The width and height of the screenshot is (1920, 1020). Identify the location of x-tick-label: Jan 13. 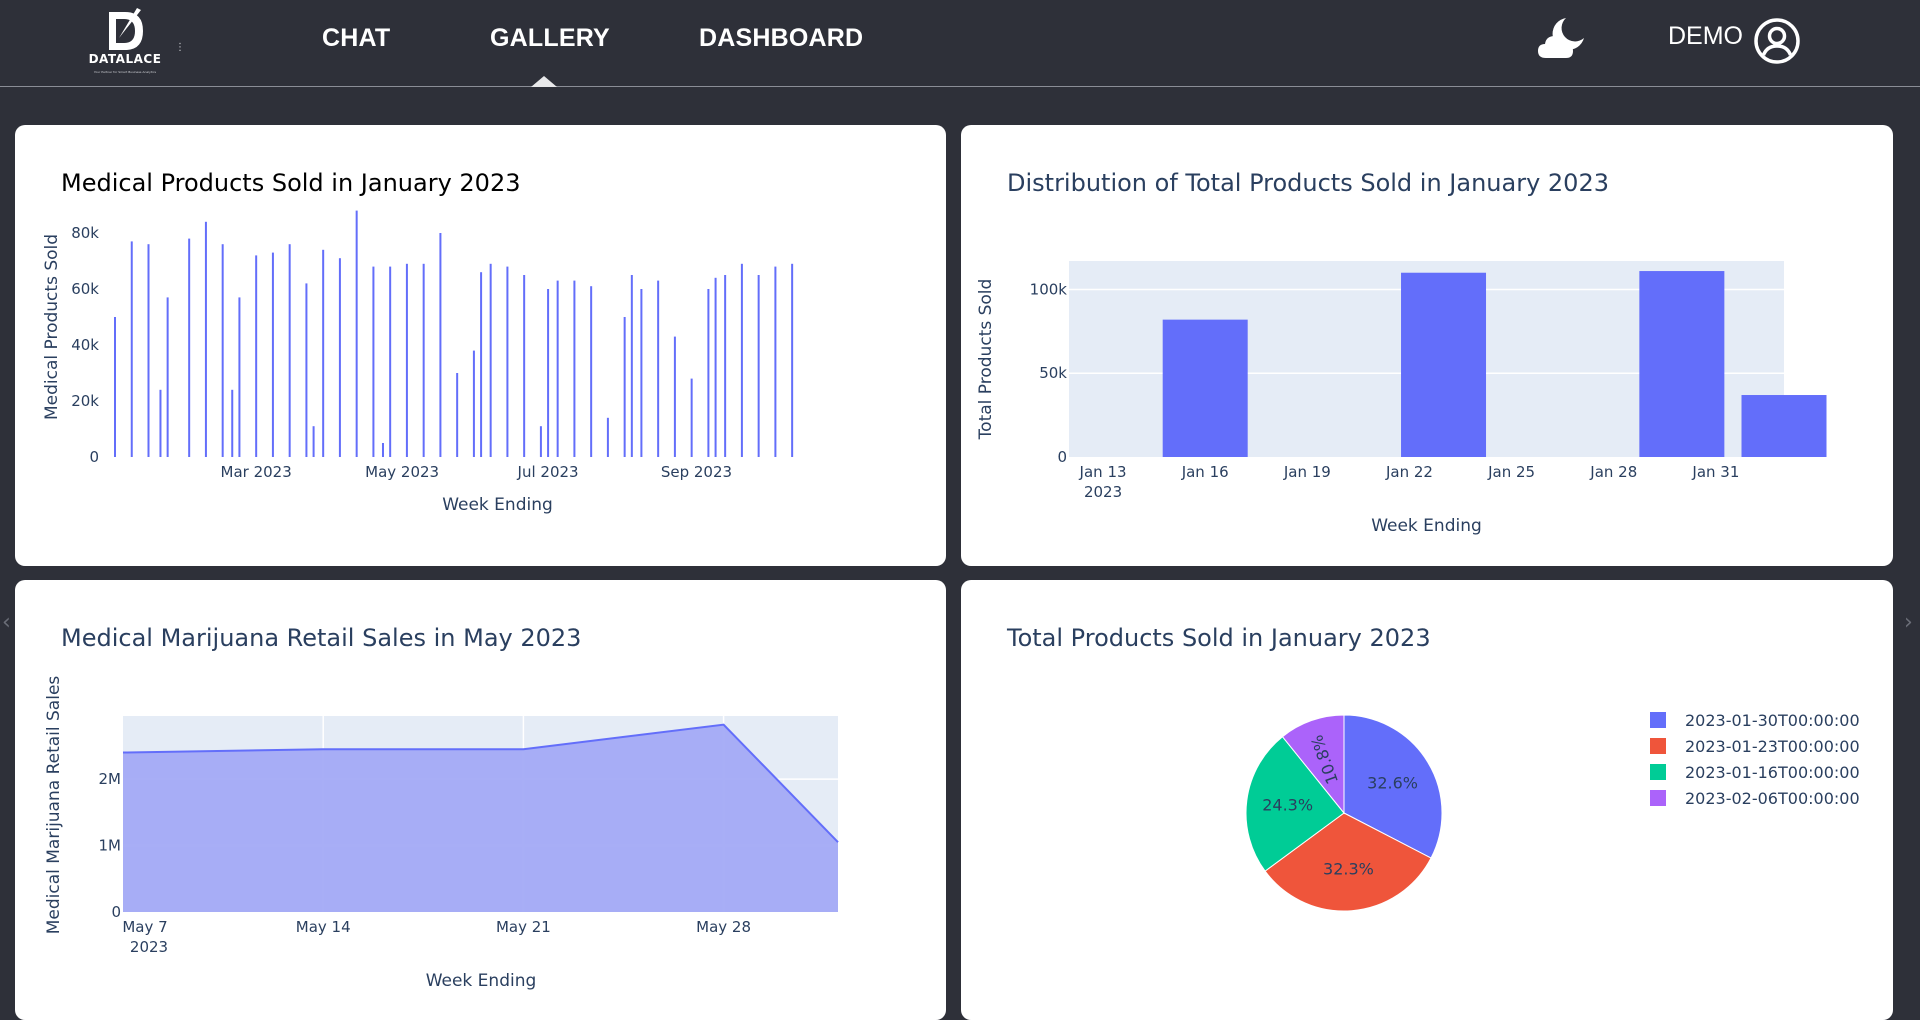
(1103, 472).